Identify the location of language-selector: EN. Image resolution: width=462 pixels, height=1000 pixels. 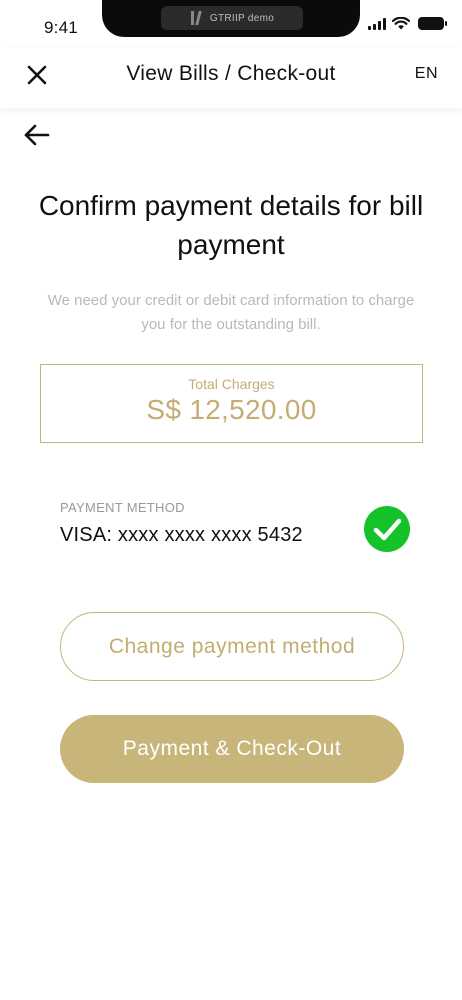
(426, 74).